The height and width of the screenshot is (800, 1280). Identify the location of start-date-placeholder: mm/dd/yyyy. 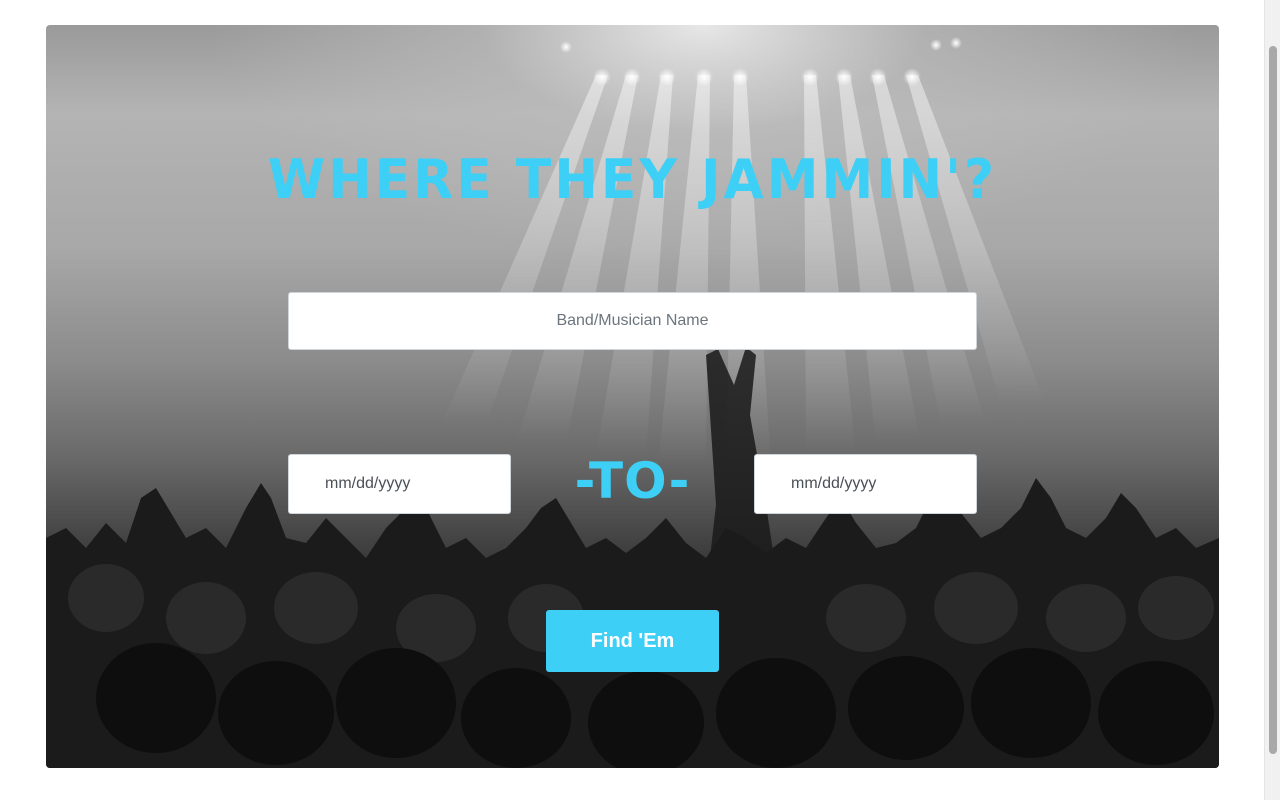
(368, 483).